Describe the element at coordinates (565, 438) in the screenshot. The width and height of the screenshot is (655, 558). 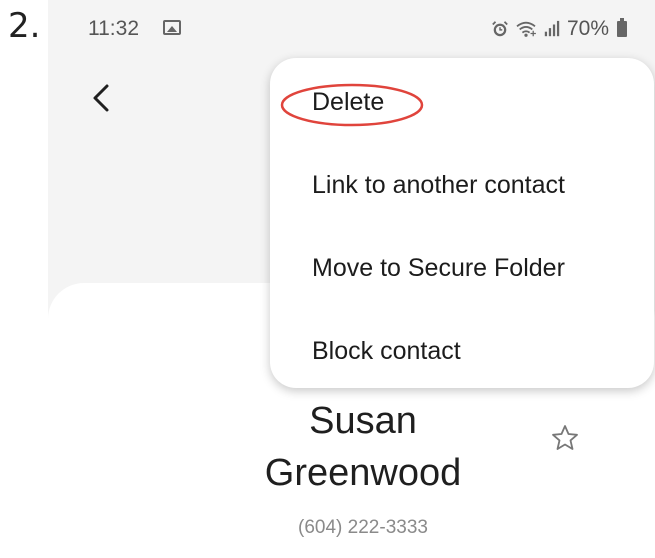
I see `favorite-star-icon` at that location.